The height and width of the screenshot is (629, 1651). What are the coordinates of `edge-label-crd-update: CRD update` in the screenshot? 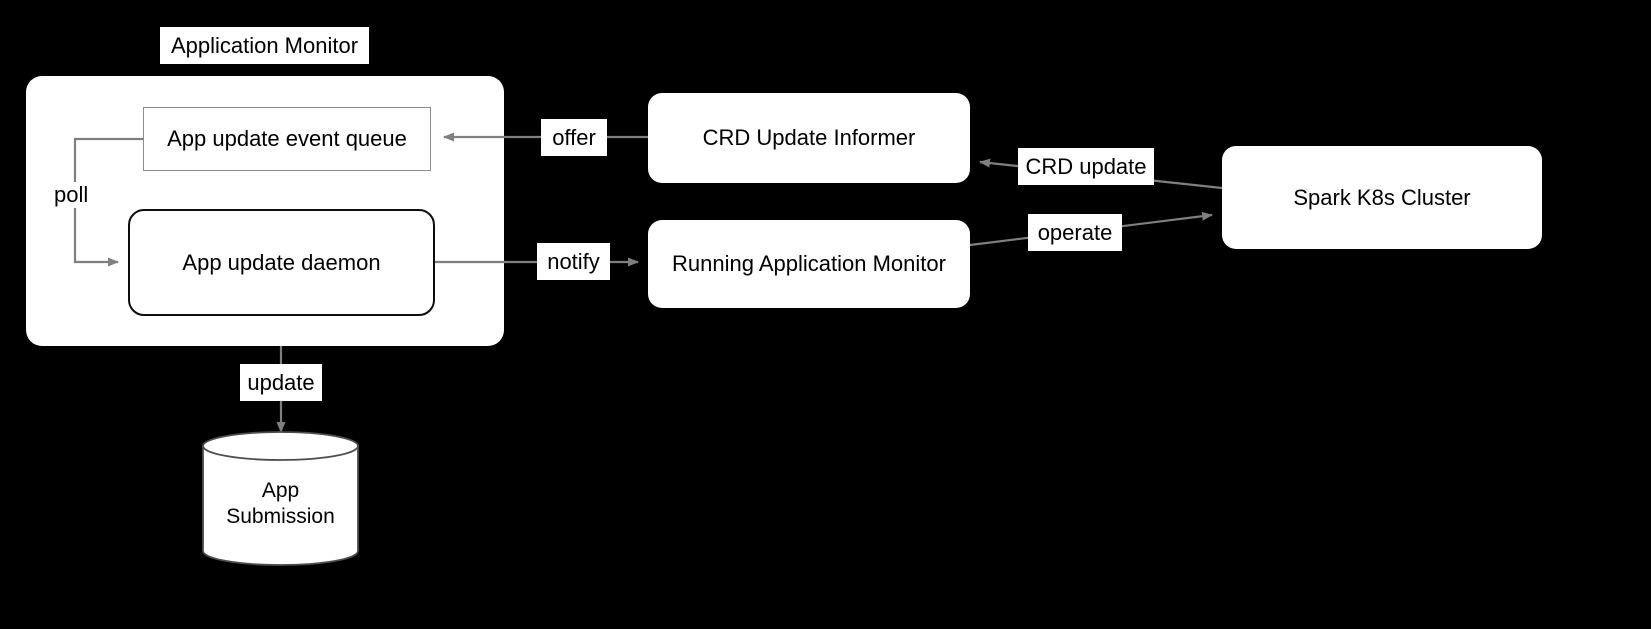 It's located at (1086, 166).